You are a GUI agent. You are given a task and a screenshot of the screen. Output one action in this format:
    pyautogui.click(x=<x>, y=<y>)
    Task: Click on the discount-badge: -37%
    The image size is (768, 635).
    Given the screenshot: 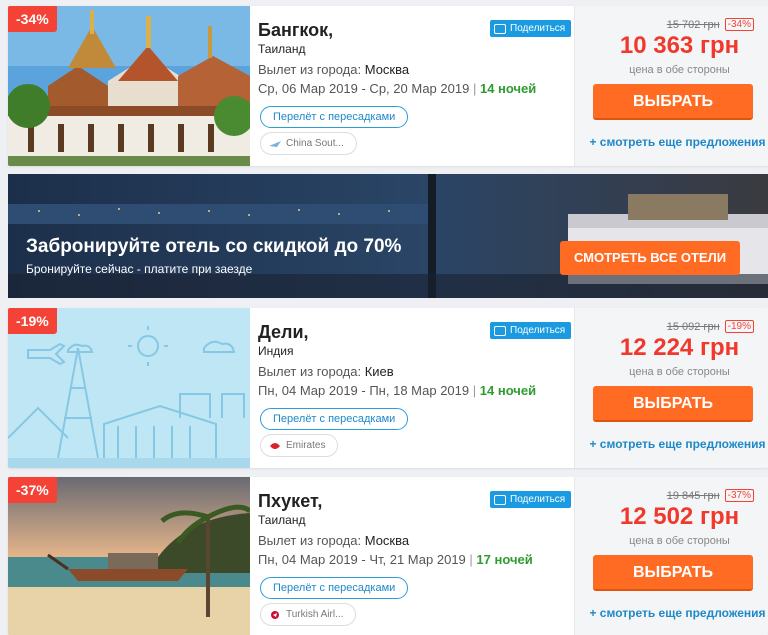 What is the action you would take?
    pyautogui.click(x=32, y=490)
    